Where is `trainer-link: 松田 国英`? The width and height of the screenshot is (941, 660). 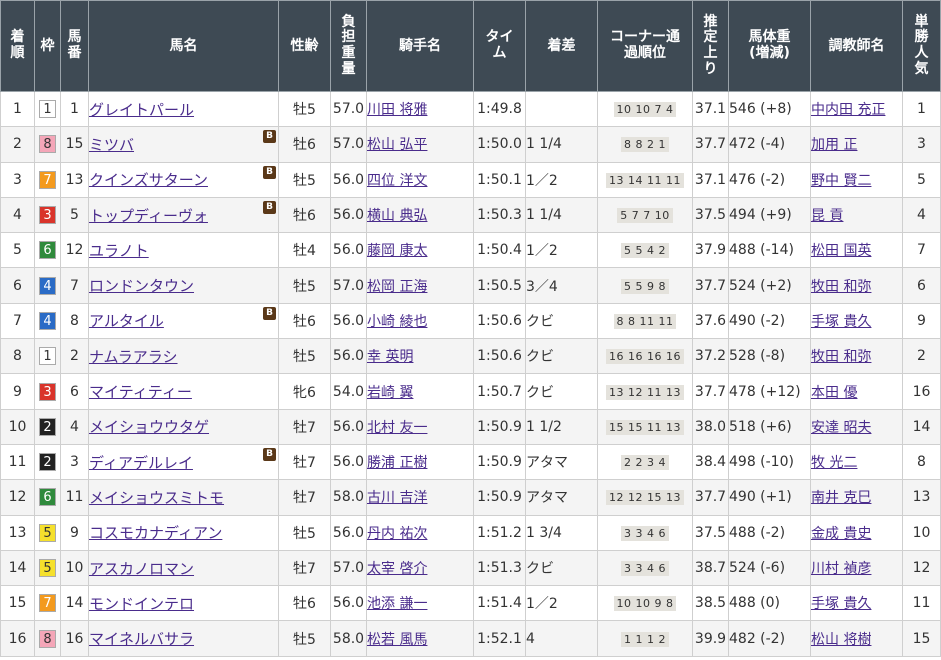 trainer-link: 松田 国英 is located at coordinates (842, 251).